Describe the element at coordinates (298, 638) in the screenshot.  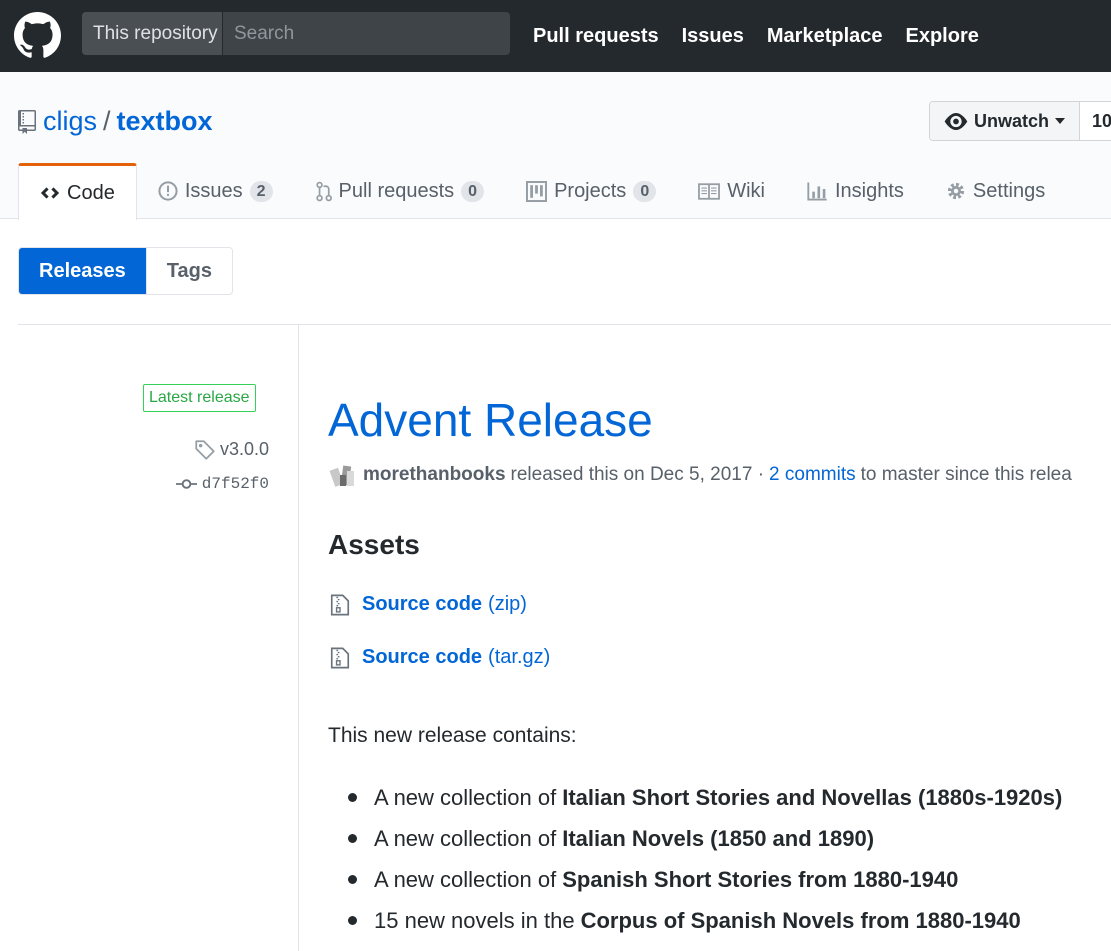
I see `release-sidebar-divider` at that location.